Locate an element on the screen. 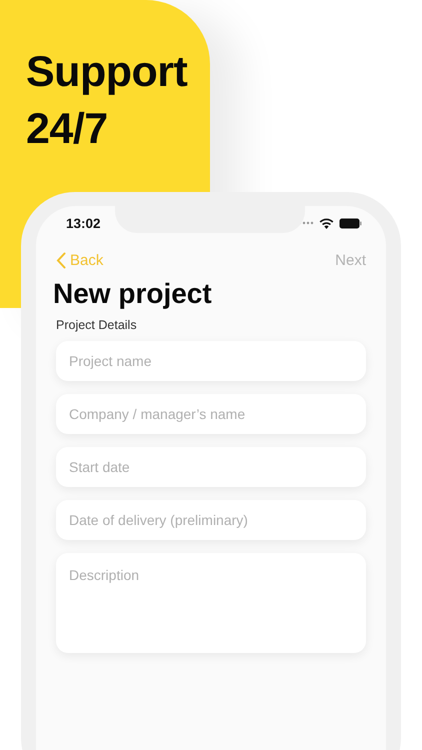  headline: 24/7 is located at coordinates (67, 129).